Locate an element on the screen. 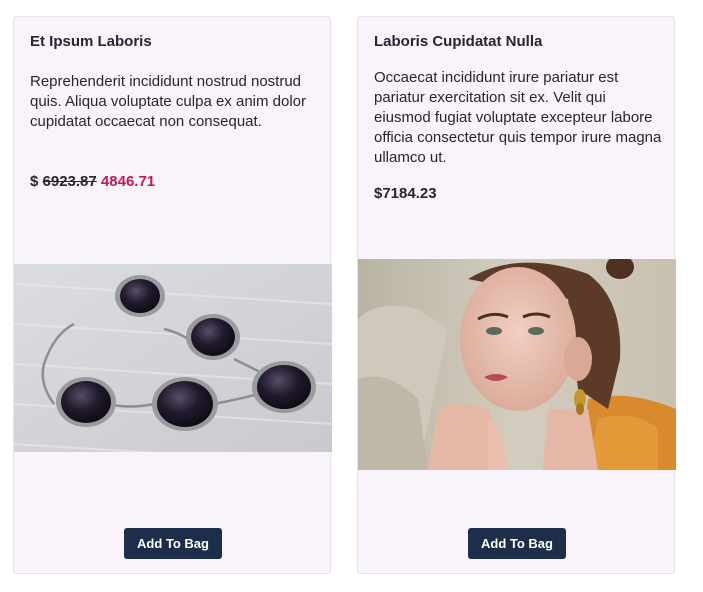  product-title: Et Ipsum Laboris is located at coordinates (91, 41).